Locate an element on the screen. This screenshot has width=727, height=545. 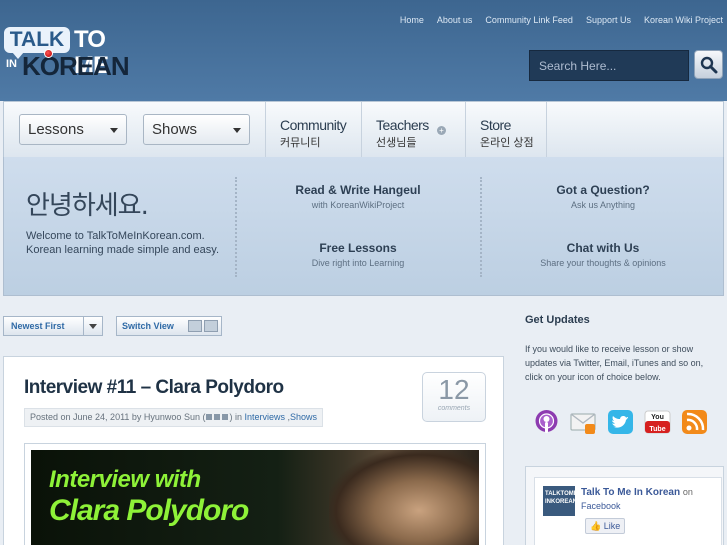
facebook-on-text: on is located at coordinates (687, 492).